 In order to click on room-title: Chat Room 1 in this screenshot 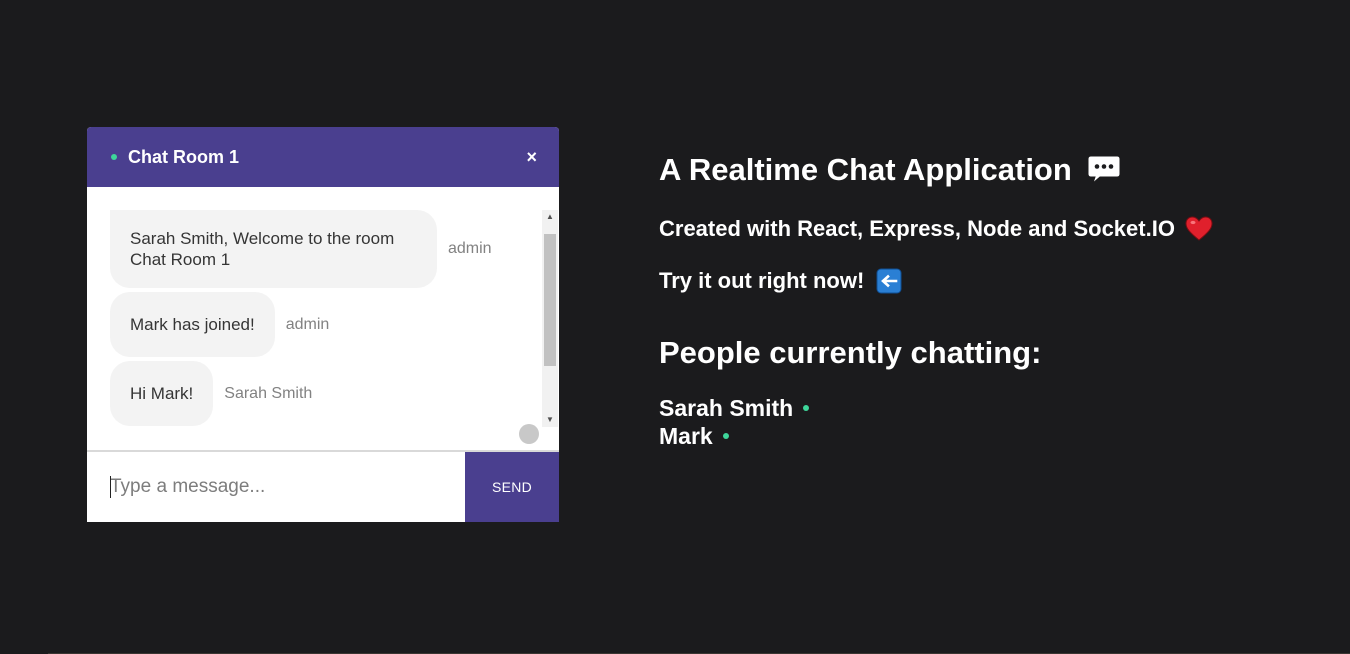, I will do `click(184, 156)`.